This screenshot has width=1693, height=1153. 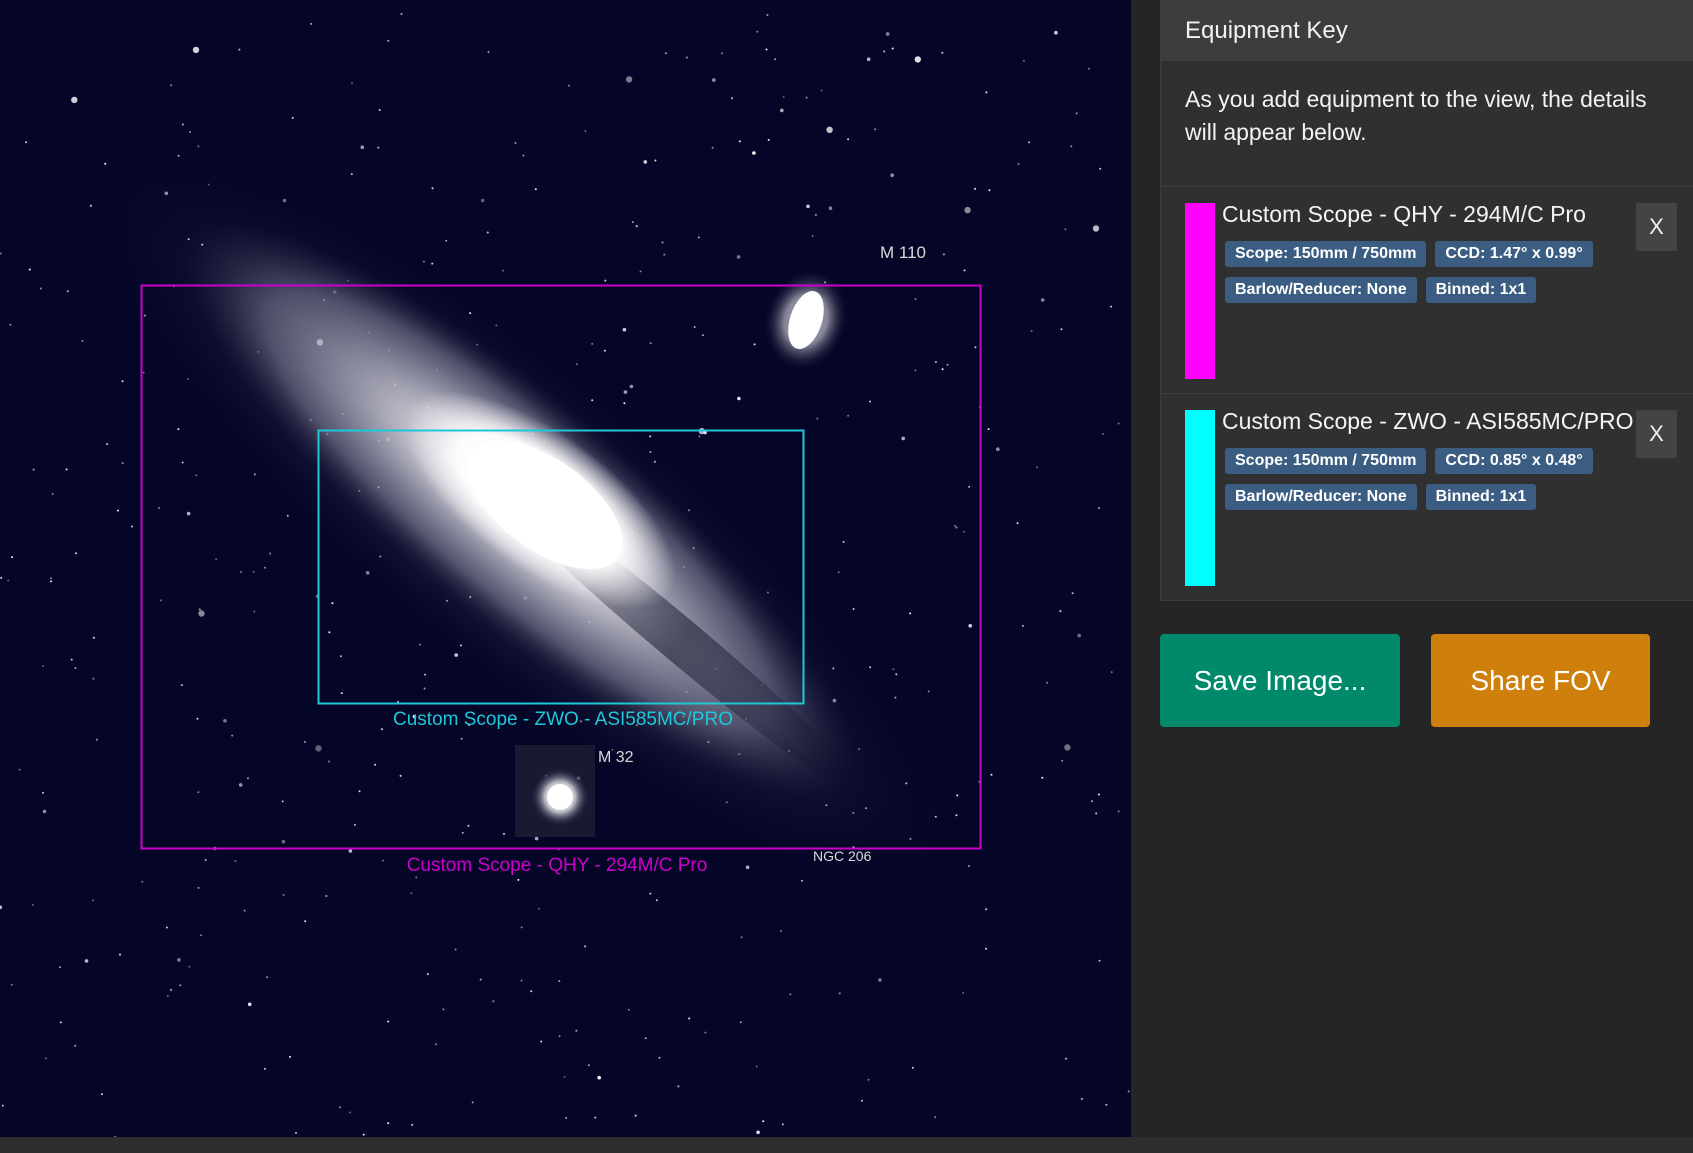 What do you see at coordinates (555, 791) in the screenshot?
I see `galaxy-m32` at bounding box center [555, 791].